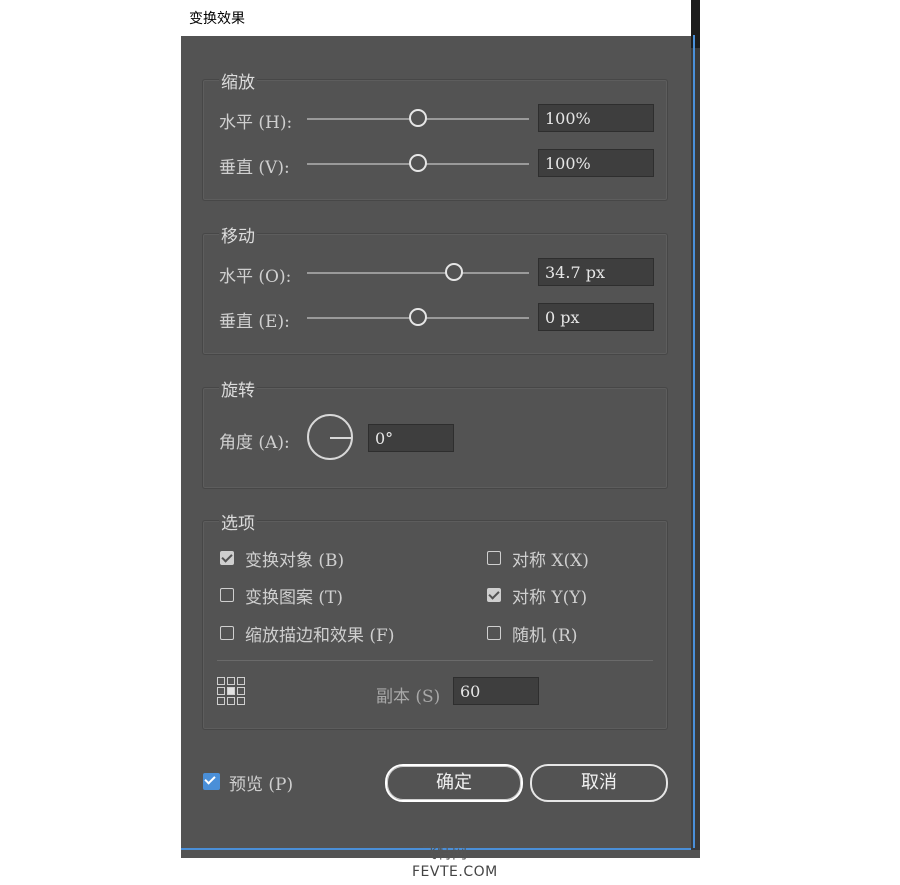 Image resolution: width=900 pixels, height=885 pixels. What do you see at coordinates (454, 783) in the screenshot?
I see `ok-button: 确定` at bounding box center [454, 783].